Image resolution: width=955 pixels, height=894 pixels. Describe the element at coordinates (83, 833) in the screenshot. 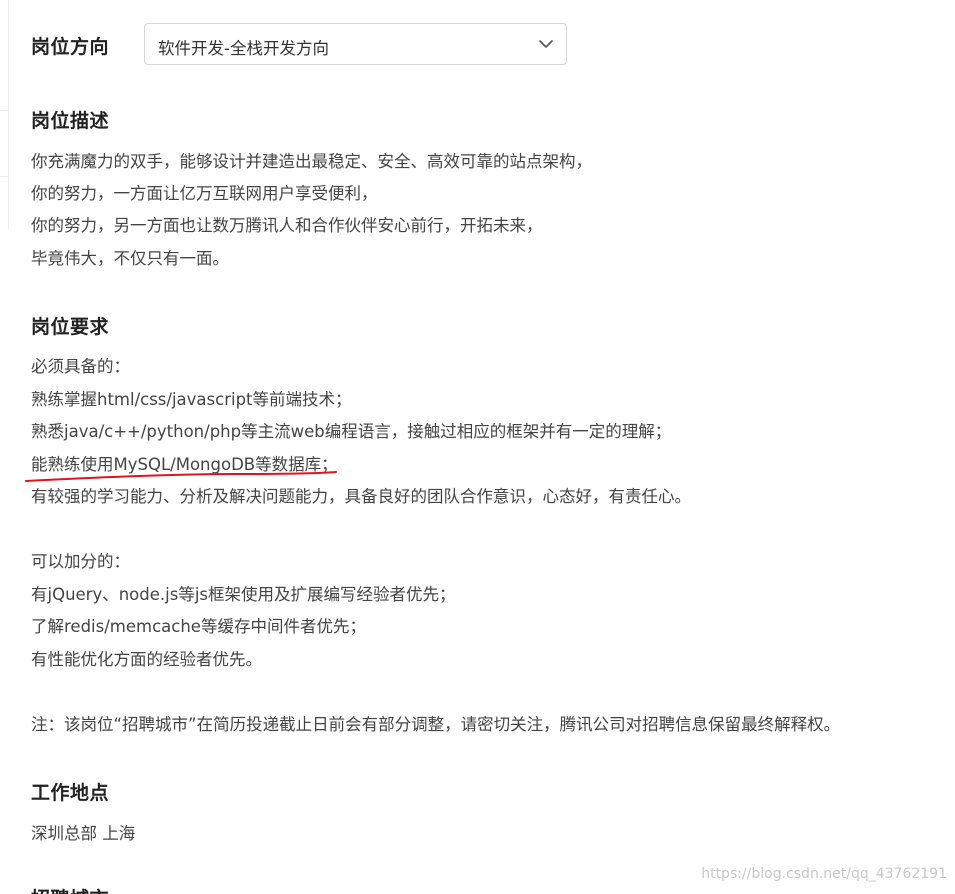

I see `location-value: 深圳总部 上海` at that location.